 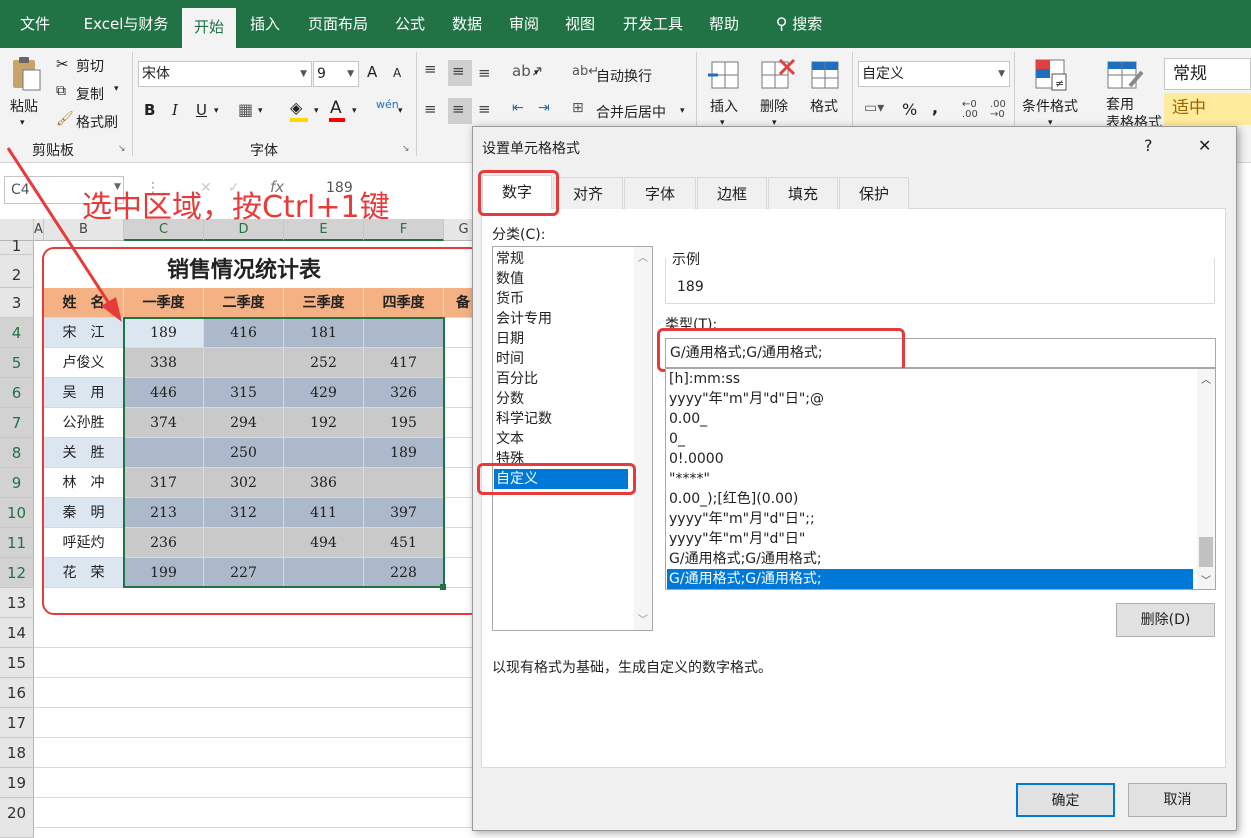 I want to click on increase-indent-icon: ⇥, so click(x=544, y=108).